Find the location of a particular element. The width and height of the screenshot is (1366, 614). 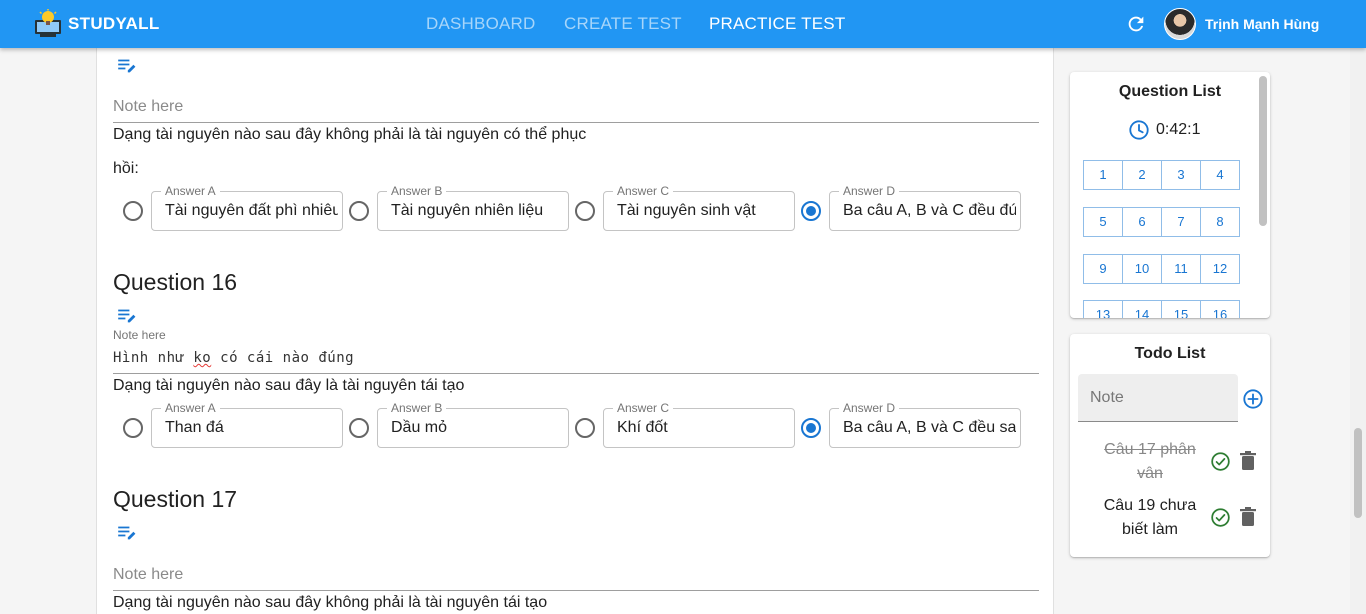

answer-b-field: Answer B Tài nguyên nhiên liệu is located at coordinates (473, 207).